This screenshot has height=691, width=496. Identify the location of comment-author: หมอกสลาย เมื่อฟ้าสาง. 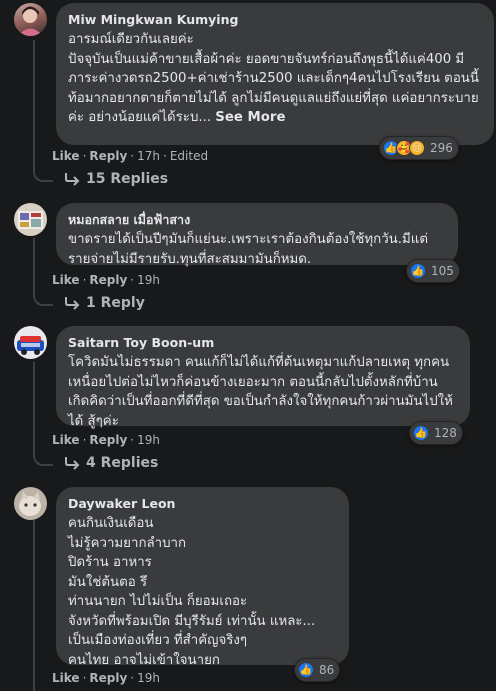
(257, 219).